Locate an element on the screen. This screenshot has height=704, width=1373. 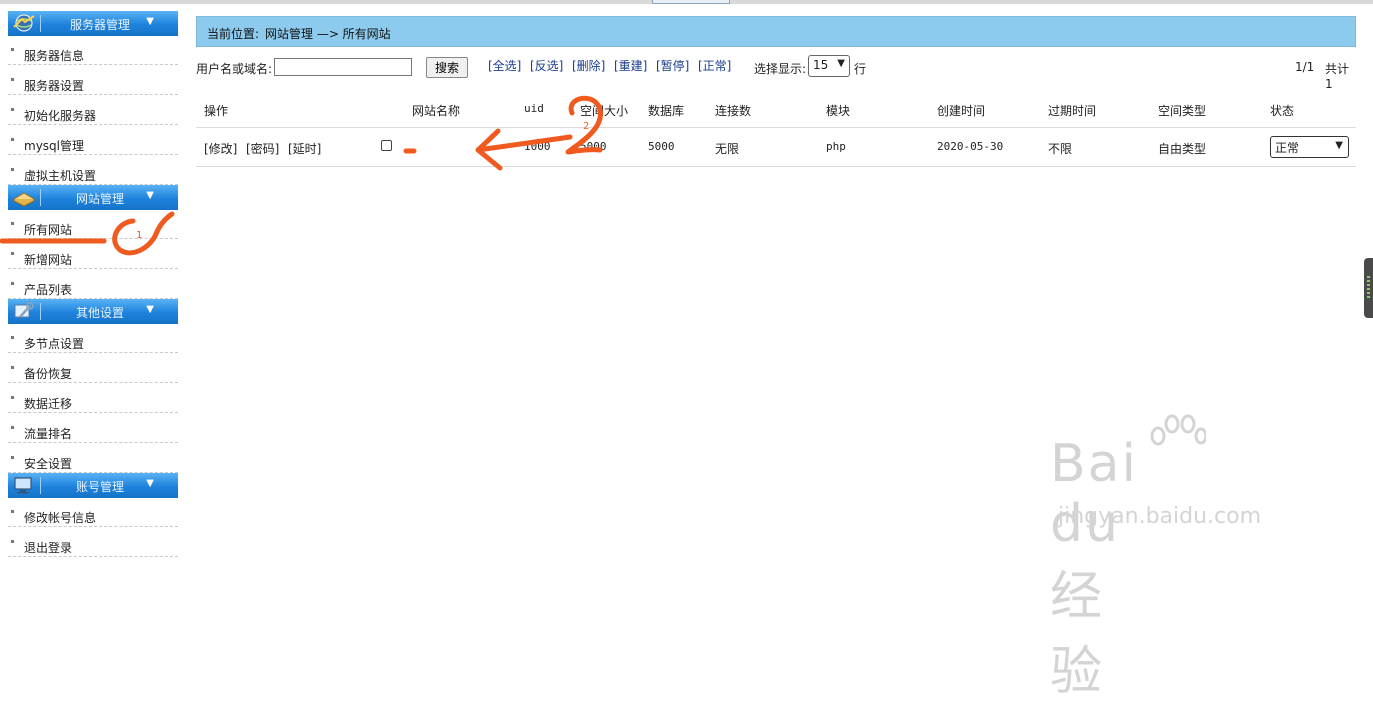
annotation-overlay: 1 2 is located at coordinates (301, 175).